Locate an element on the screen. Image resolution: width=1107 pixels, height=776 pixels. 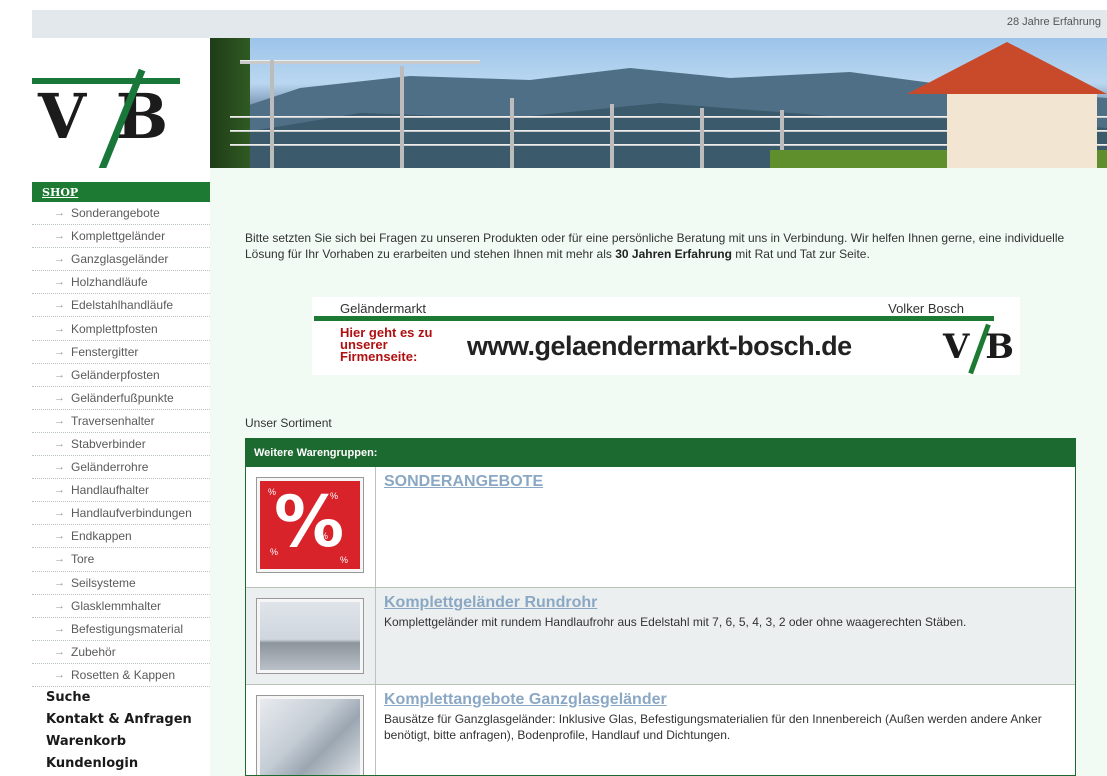
sidebar-item-stabverbinder: → Stabverbinder is located at coordinates (121, 445).